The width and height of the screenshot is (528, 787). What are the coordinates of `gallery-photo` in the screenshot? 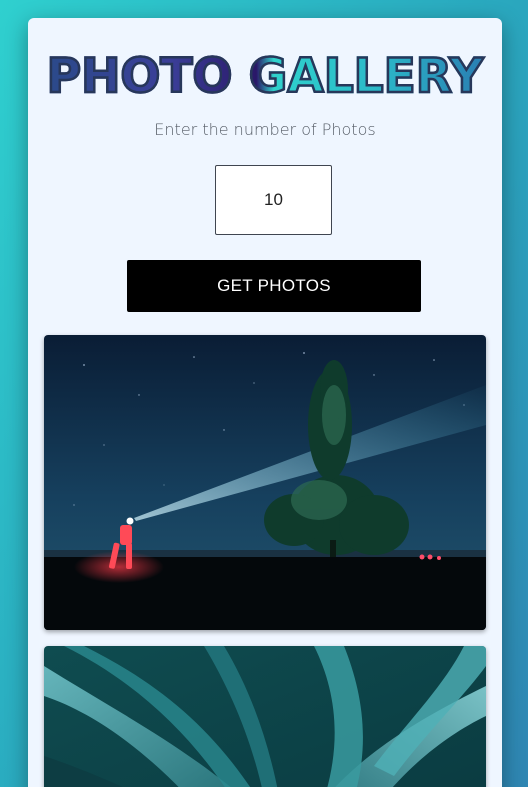 It's located at (265, 716).